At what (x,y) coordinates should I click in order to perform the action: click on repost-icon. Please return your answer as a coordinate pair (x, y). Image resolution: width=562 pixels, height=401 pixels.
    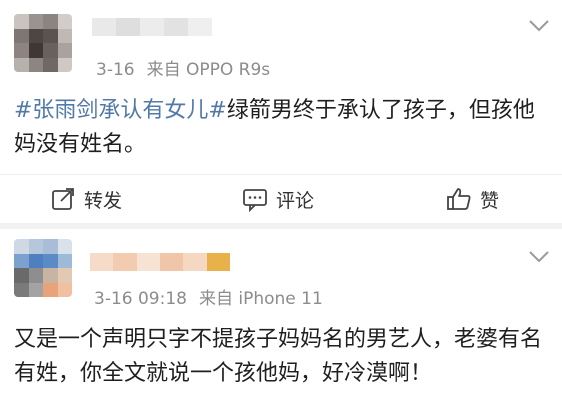
    Looking at the image, I should click on (63, 199).